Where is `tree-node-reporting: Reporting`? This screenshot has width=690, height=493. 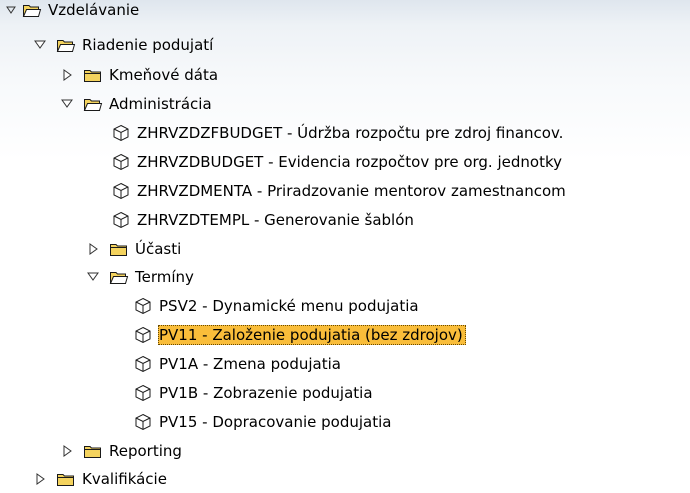
tree-node-reporting: Reporting is located at coordinates (345, 450).